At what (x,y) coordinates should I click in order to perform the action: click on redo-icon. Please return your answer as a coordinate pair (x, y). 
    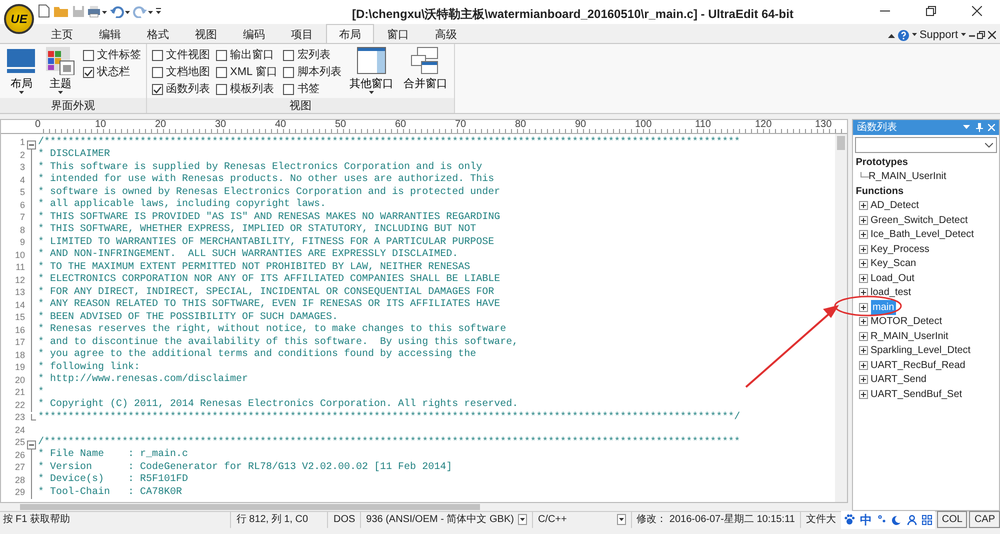
    Looking at the image, I should click on (142, 11).